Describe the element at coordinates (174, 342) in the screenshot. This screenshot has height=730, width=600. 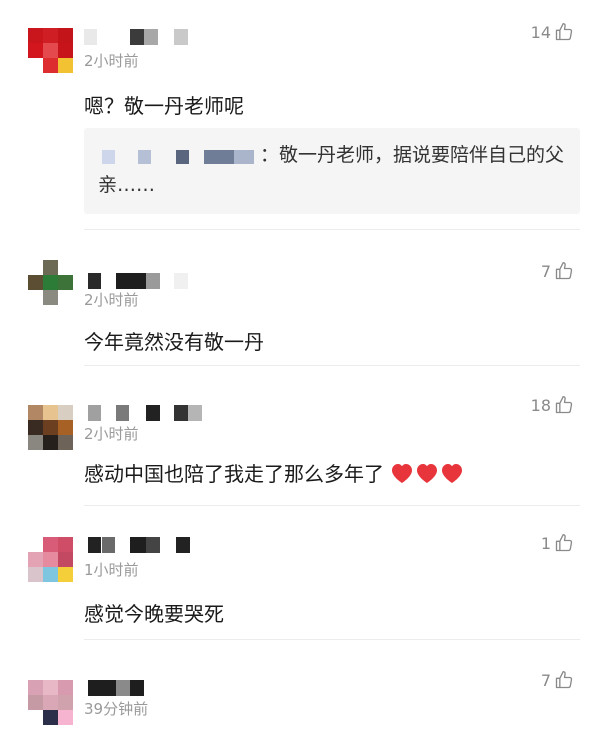
I see `comment-text: 今年竟然没有敬一丹` at that location.